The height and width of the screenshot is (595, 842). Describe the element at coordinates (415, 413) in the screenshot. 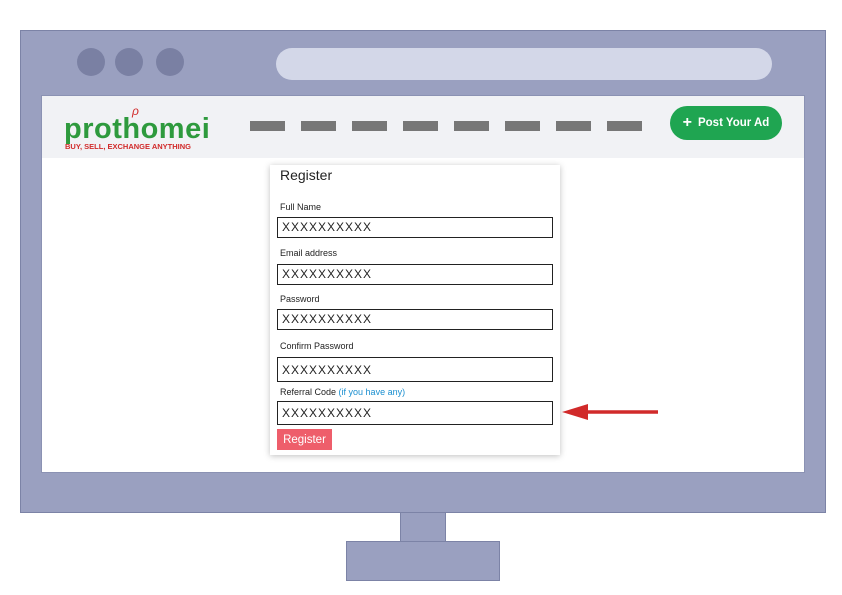

I see `referral-code-input: XXXXXXXXXX` at that location.